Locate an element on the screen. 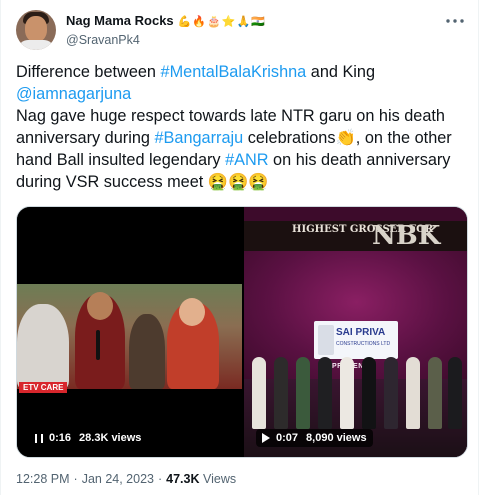  tweet-date: Jan 24, 2023 is located at coordinates (118, 479).